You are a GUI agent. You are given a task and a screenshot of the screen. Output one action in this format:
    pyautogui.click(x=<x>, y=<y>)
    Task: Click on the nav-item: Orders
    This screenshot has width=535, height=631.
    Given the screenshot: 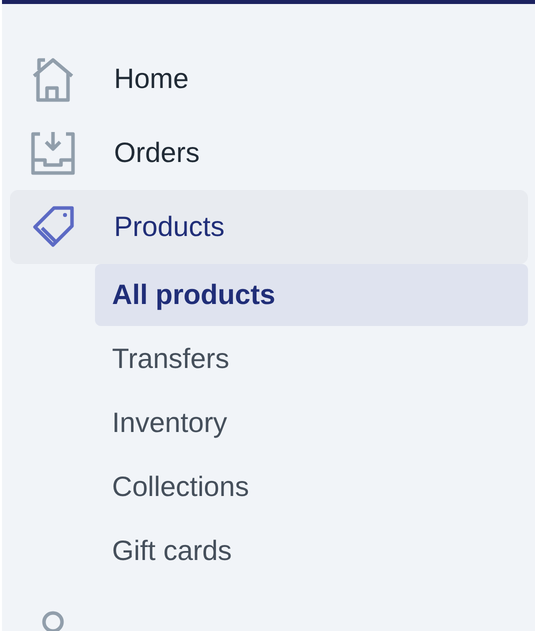 What is the action you would take?
    pyautogui.click(x=269, y=153)
    